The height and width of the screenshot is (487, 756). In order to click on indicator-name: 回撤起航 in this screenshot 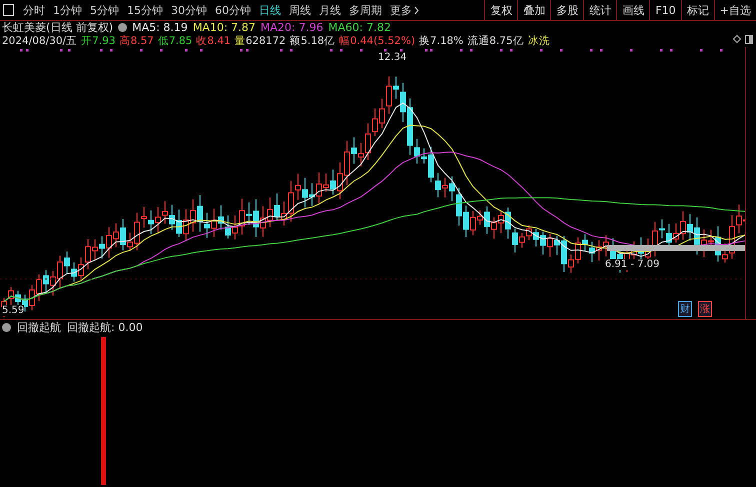, I will do `click(39, 327)`.